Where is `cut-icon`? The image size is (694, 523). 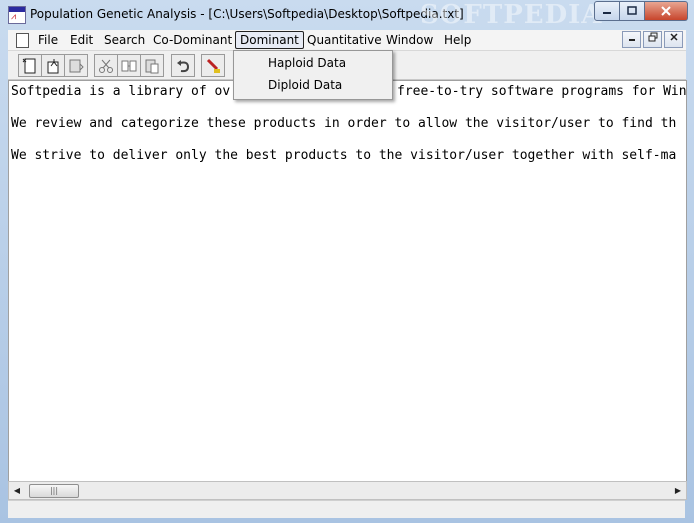 cut-icon is located at coordinates (106, 66).